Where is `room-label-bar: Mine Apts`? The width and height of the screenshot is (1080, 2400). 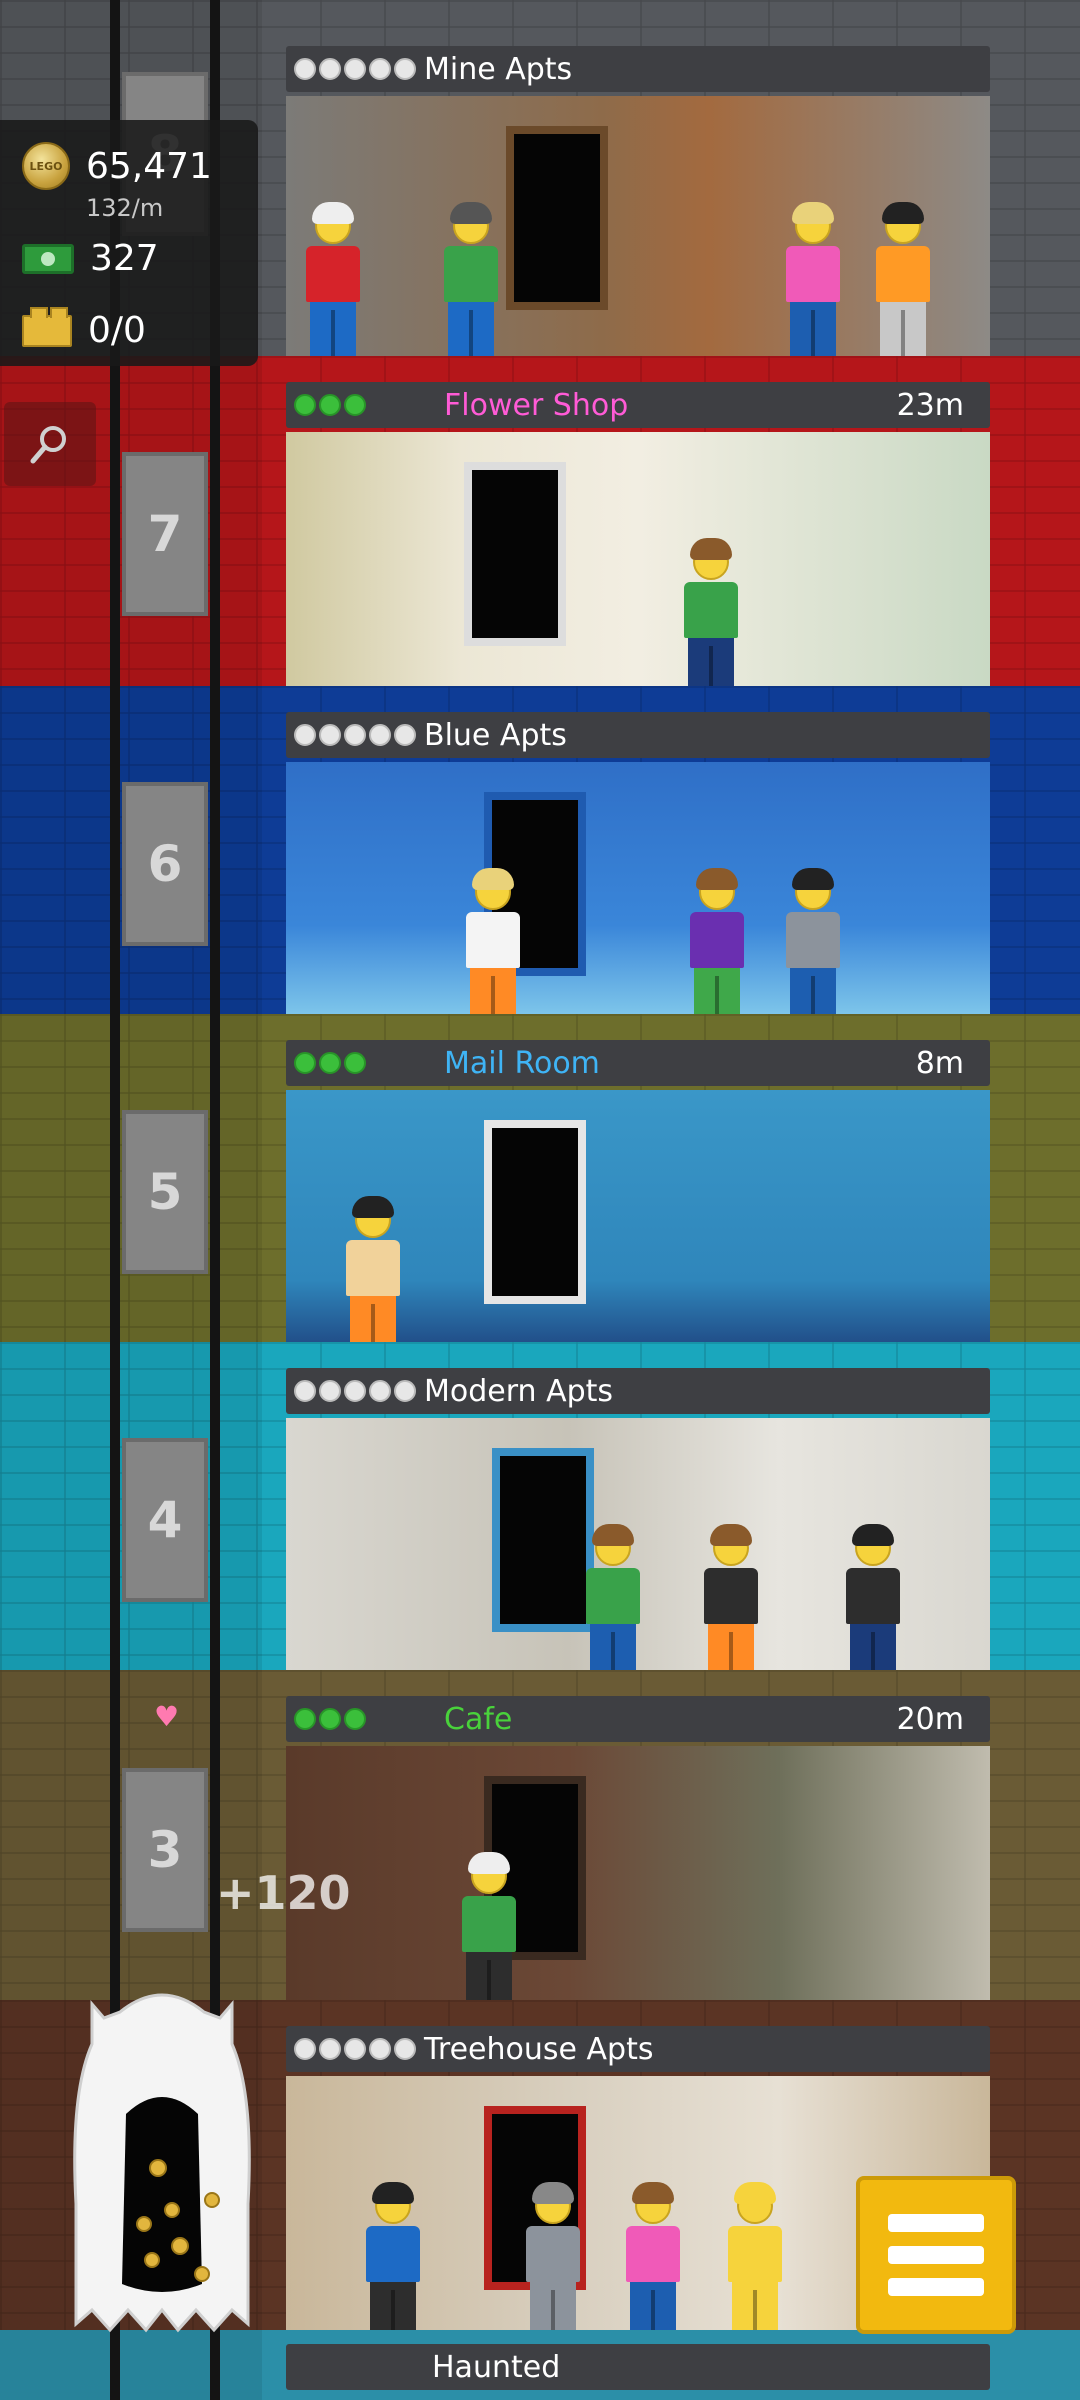 room-label-bar: Mine Apts is located at coordinates (638, 69).